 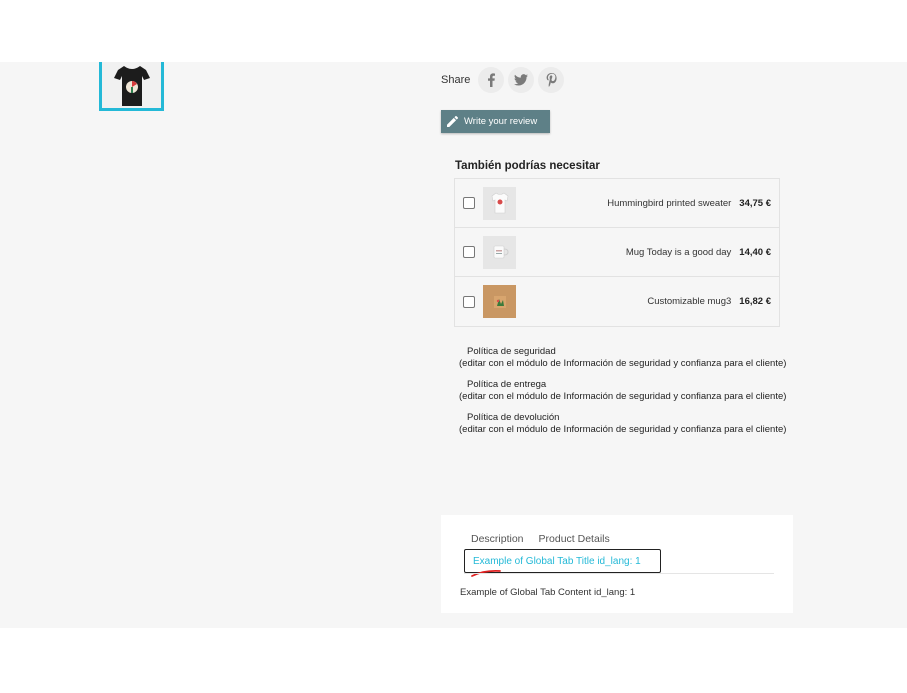 What do you see at coordinates (501, 121) in the screenshot?
I see `write-review-label: Write your review` at bounding box center [501, 121].